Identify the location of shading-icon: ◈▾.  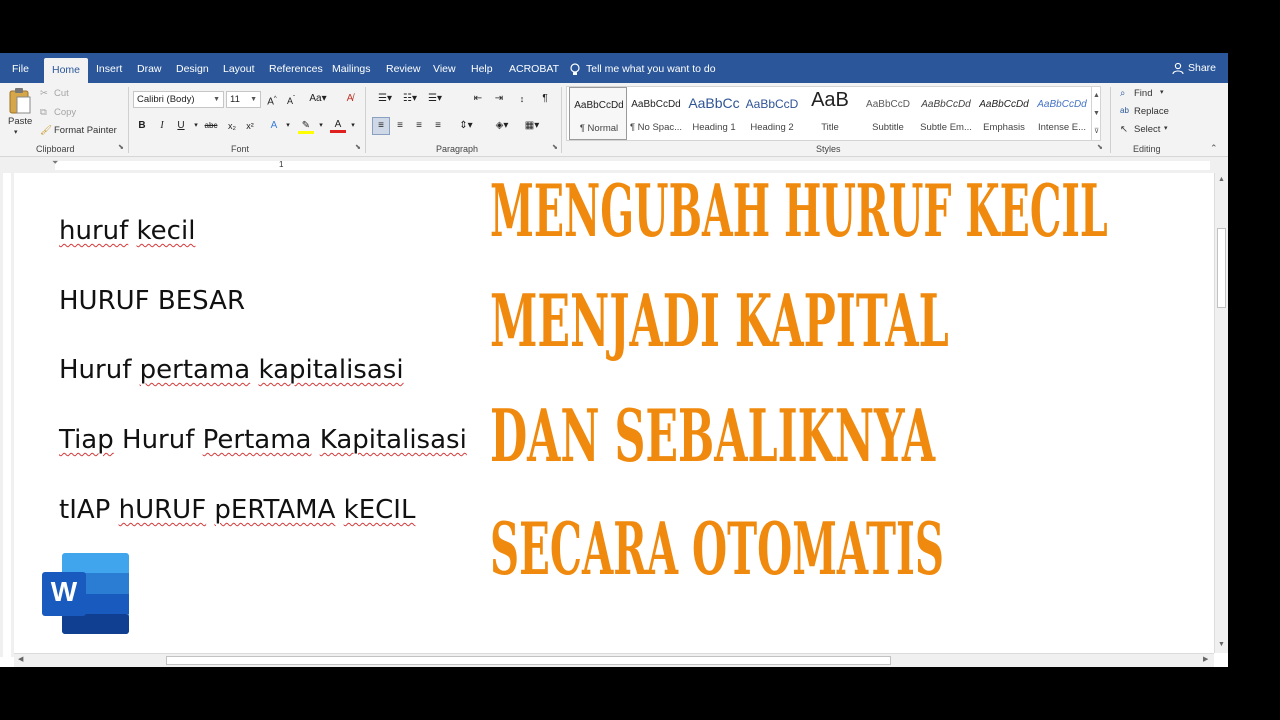
(502, 126).